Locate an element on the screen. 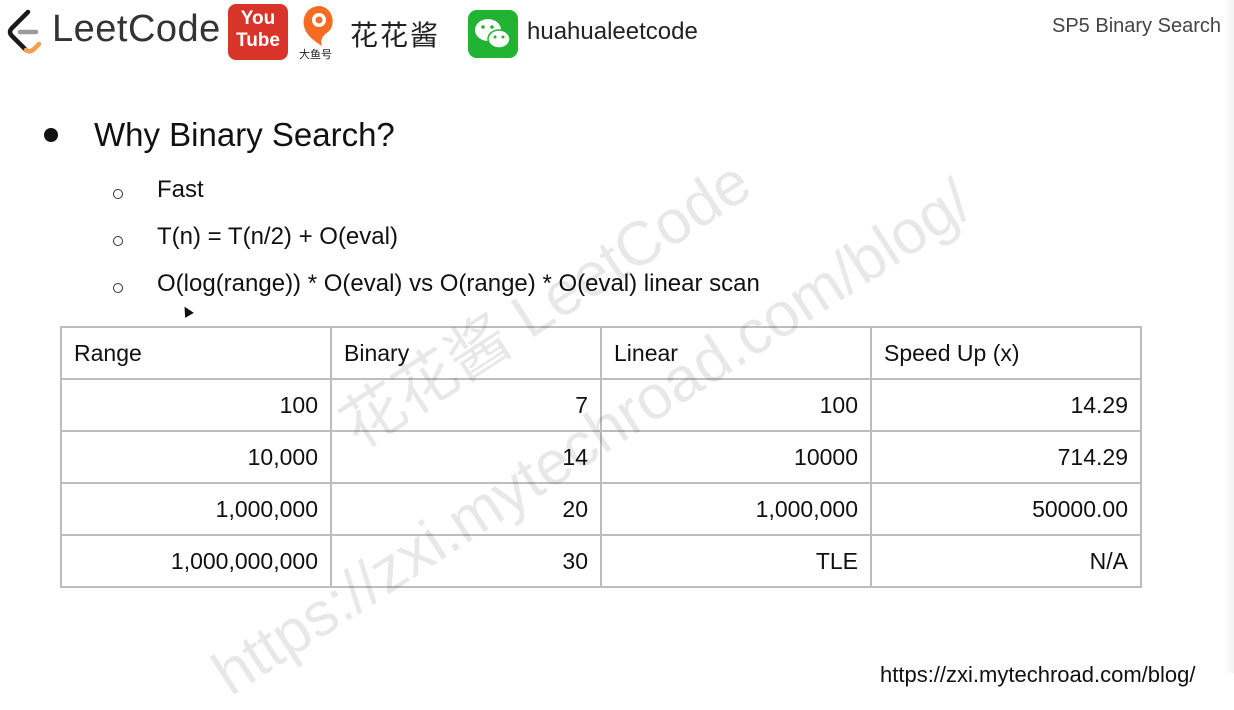 The height and width of the screenshot is (710, 1234). table-row: 1,000,000 20 1,000,000 50000.00 is located at coordinates (601, 509).